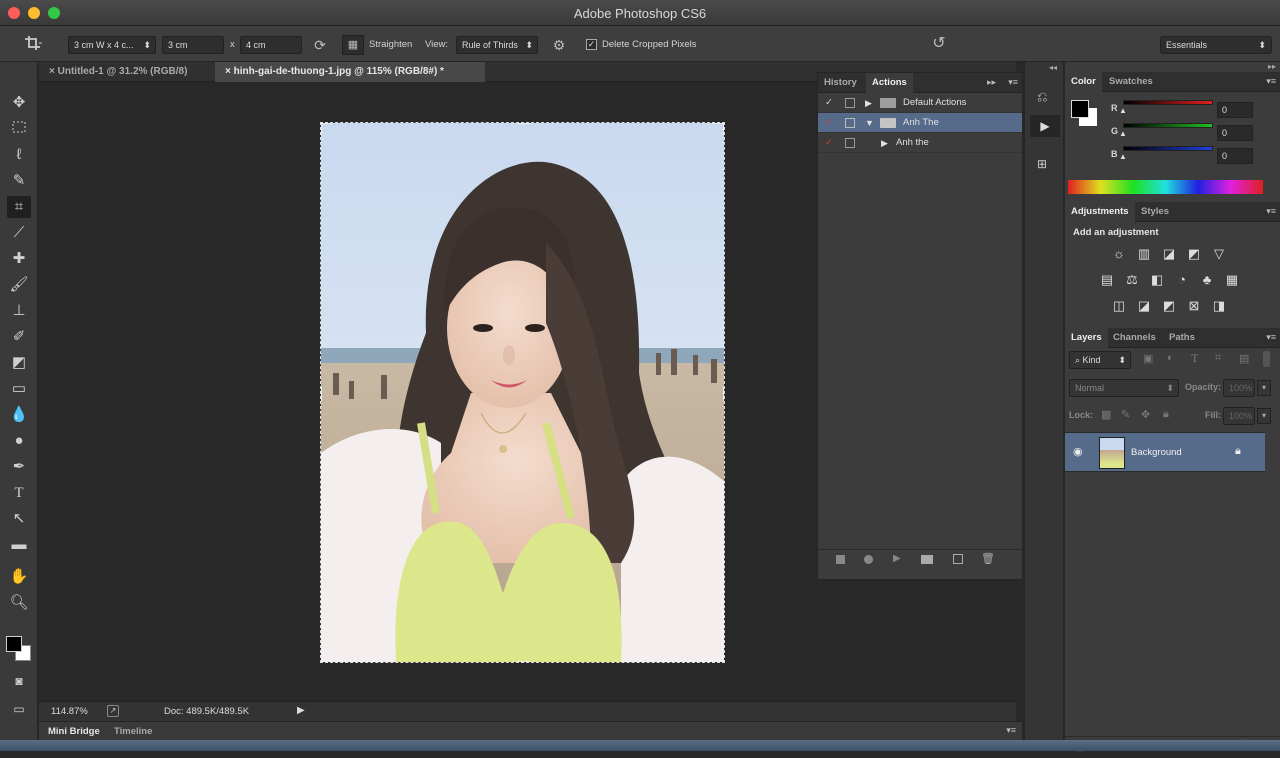 The image size is (1280, 758). I want to click on crop-handle-left, so click(322, 394).